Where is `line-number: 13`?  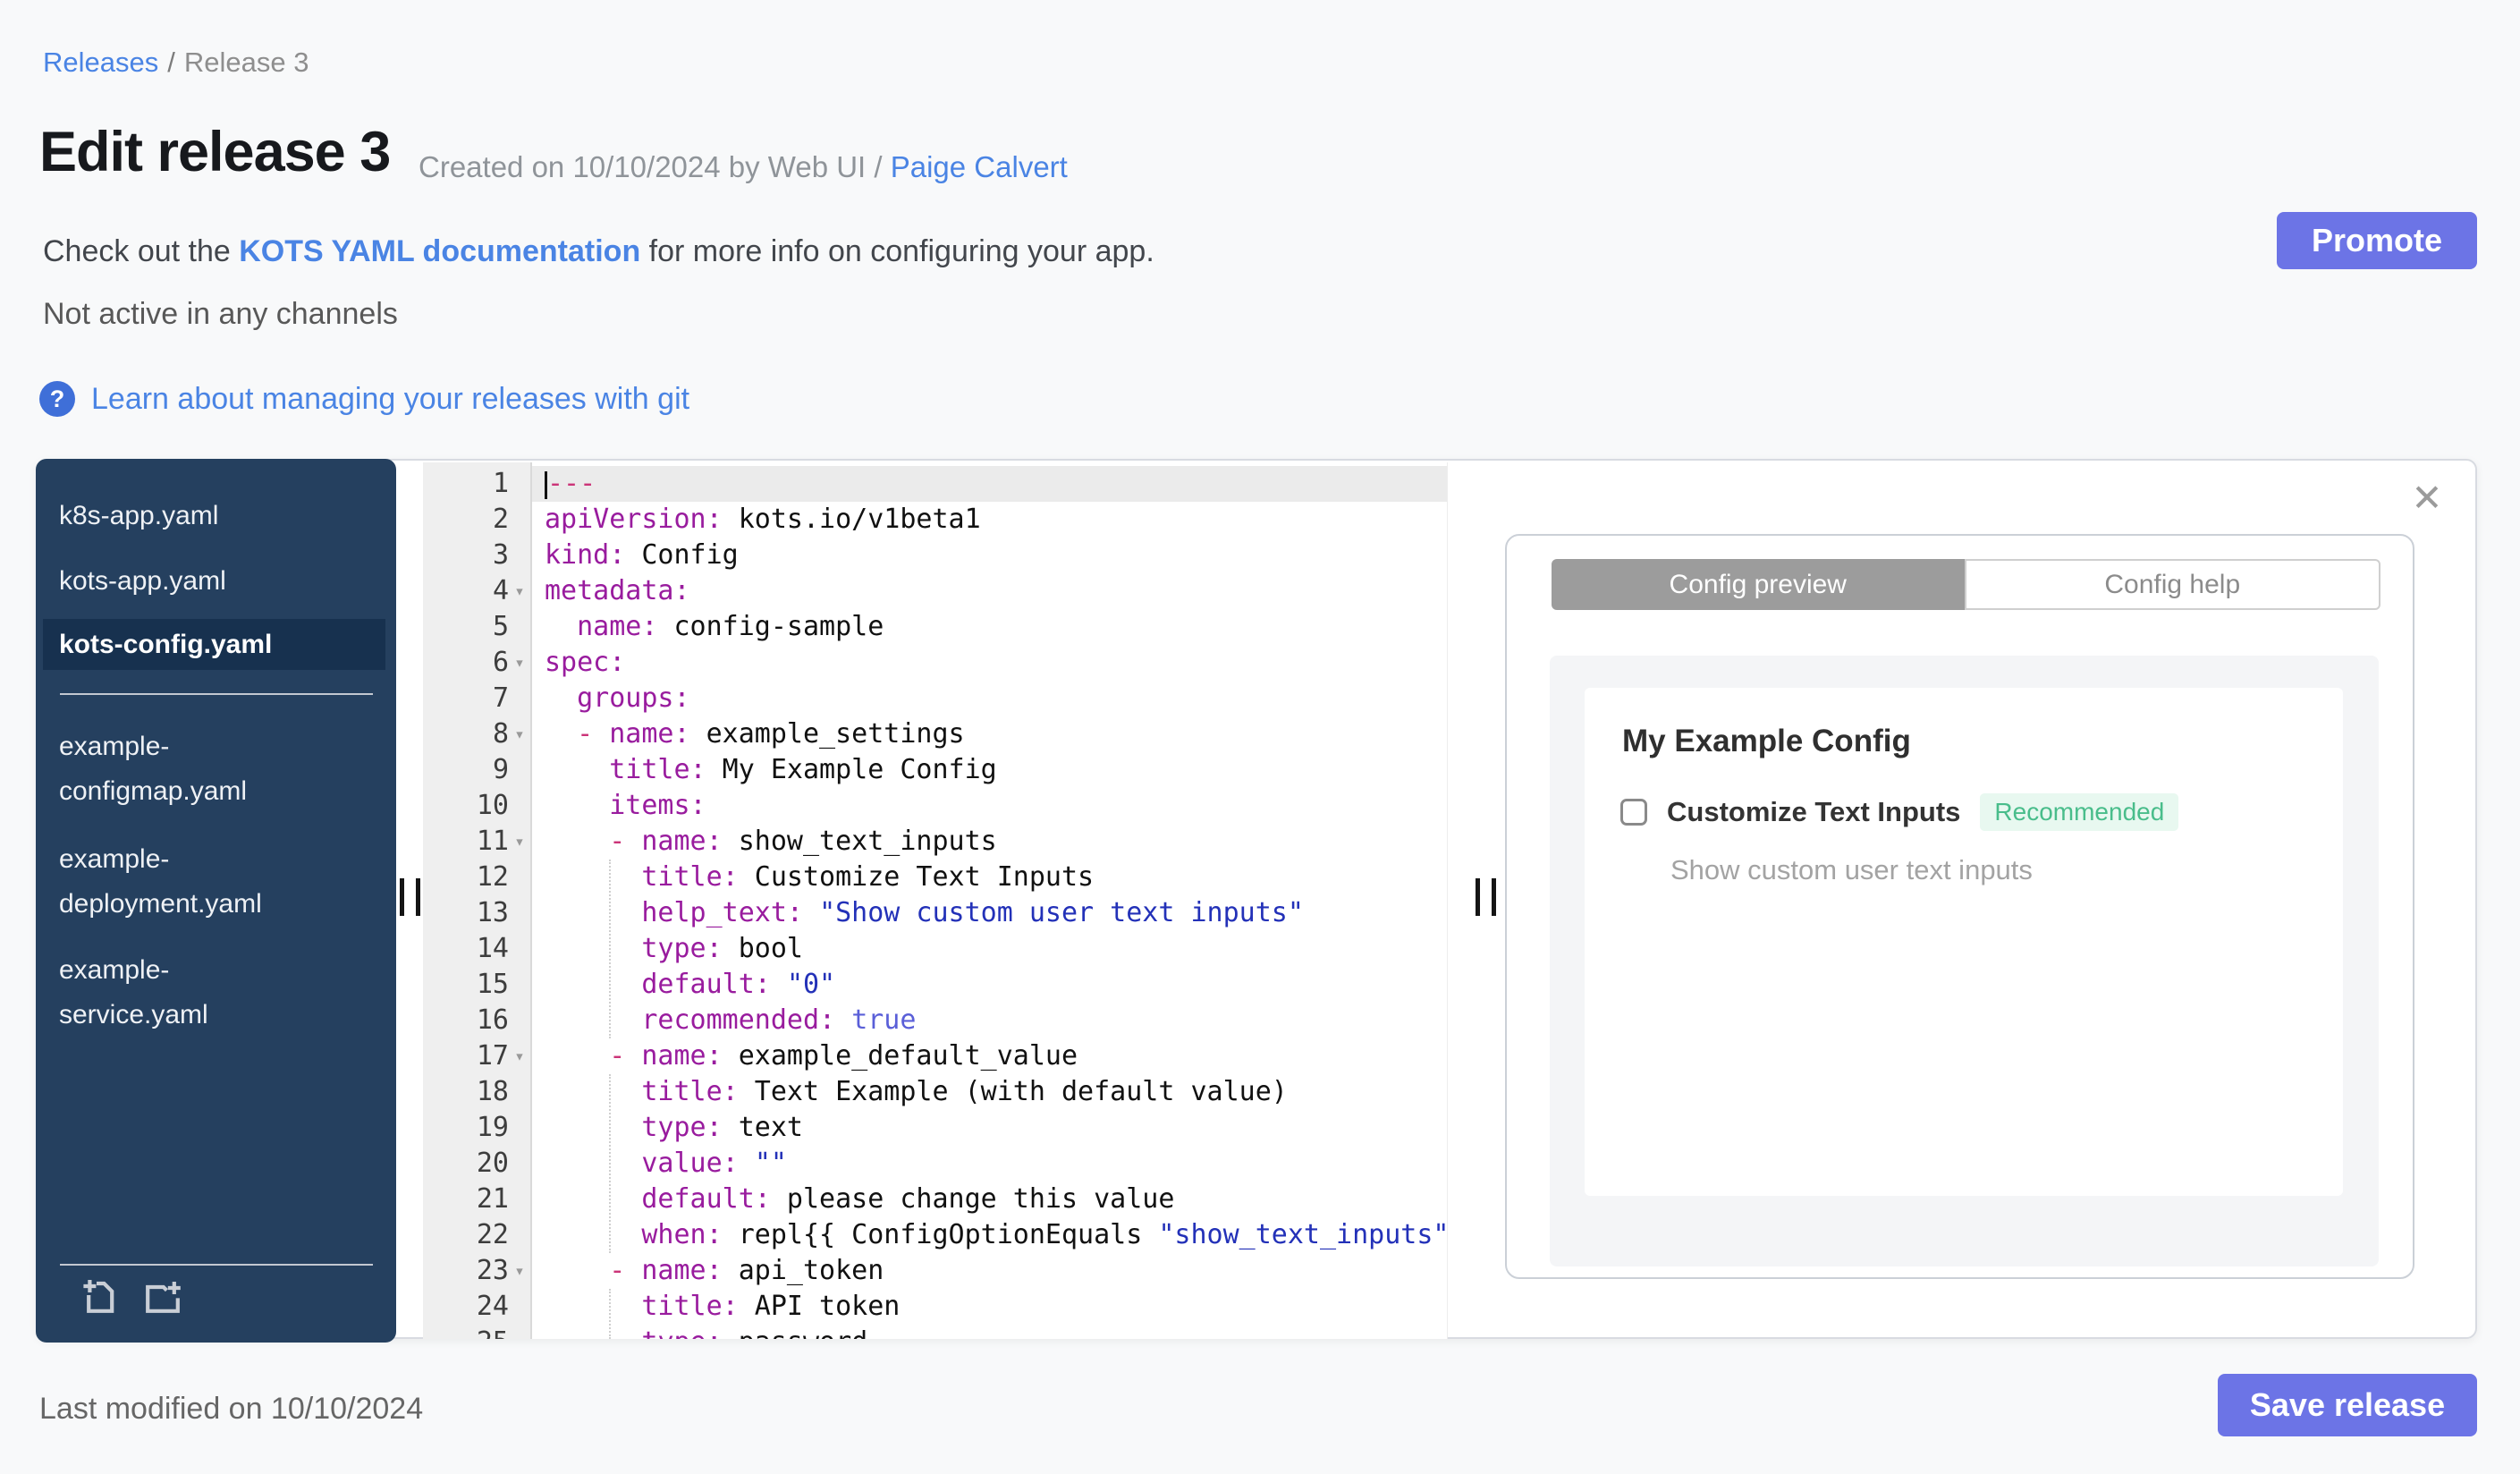 line-number: 13 is located at coordinates (492, 912).